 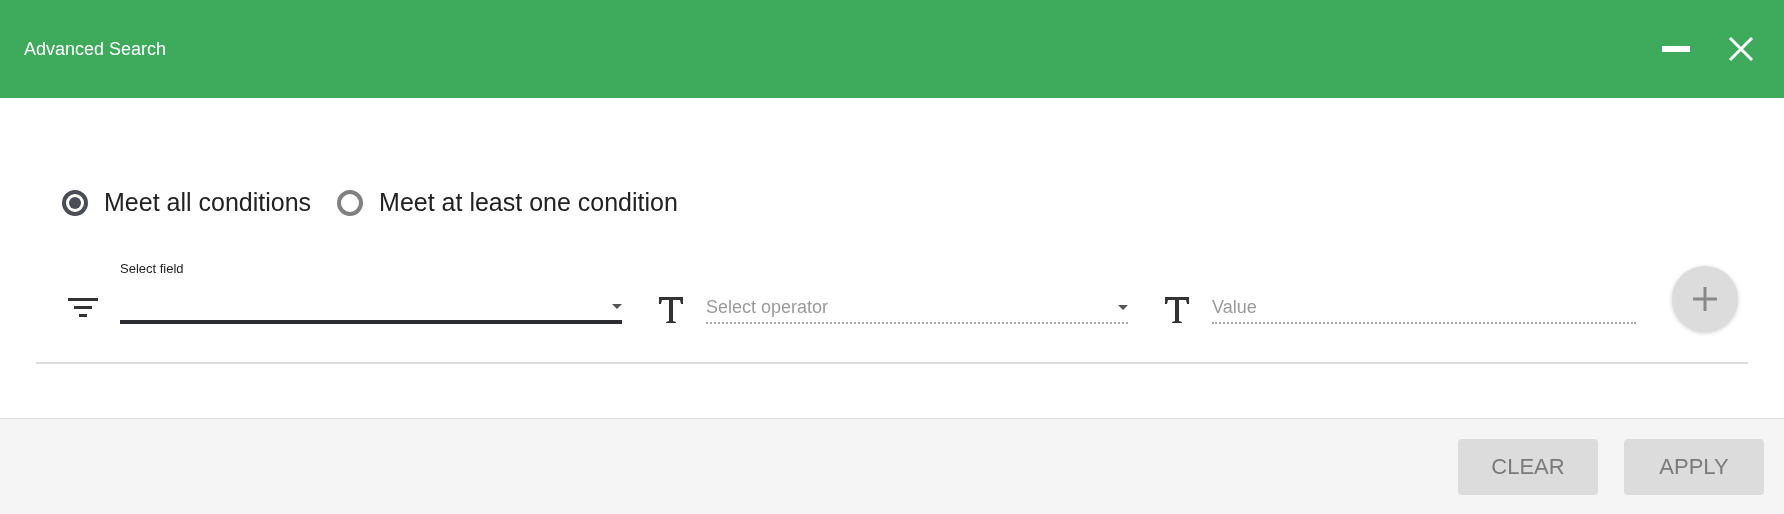 I want to click on filter-icon, so click(x=83, y=308).